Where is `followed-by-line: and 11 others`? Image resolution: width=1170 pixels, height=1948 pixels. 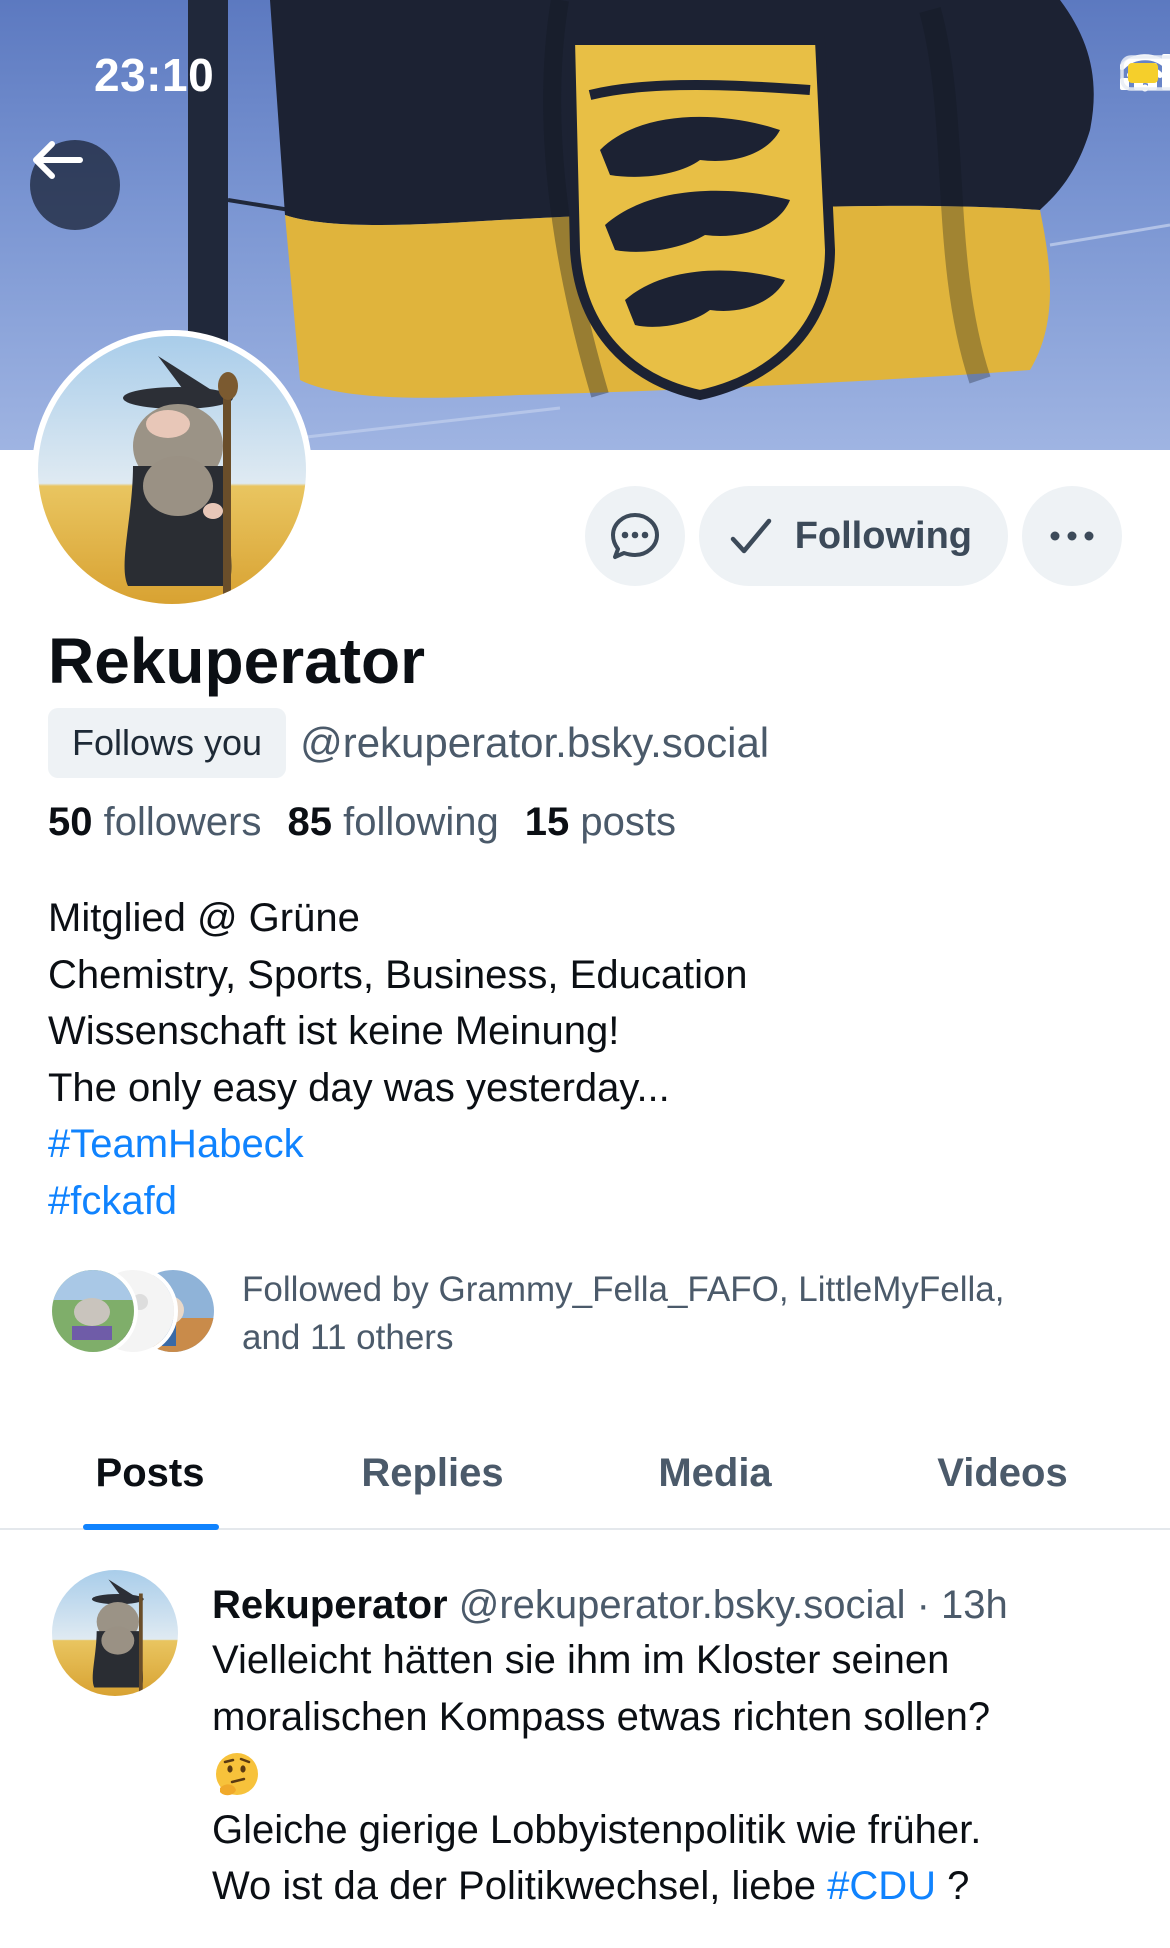 followed-by-line: and 11 others is located at coordinates (348, 1337).